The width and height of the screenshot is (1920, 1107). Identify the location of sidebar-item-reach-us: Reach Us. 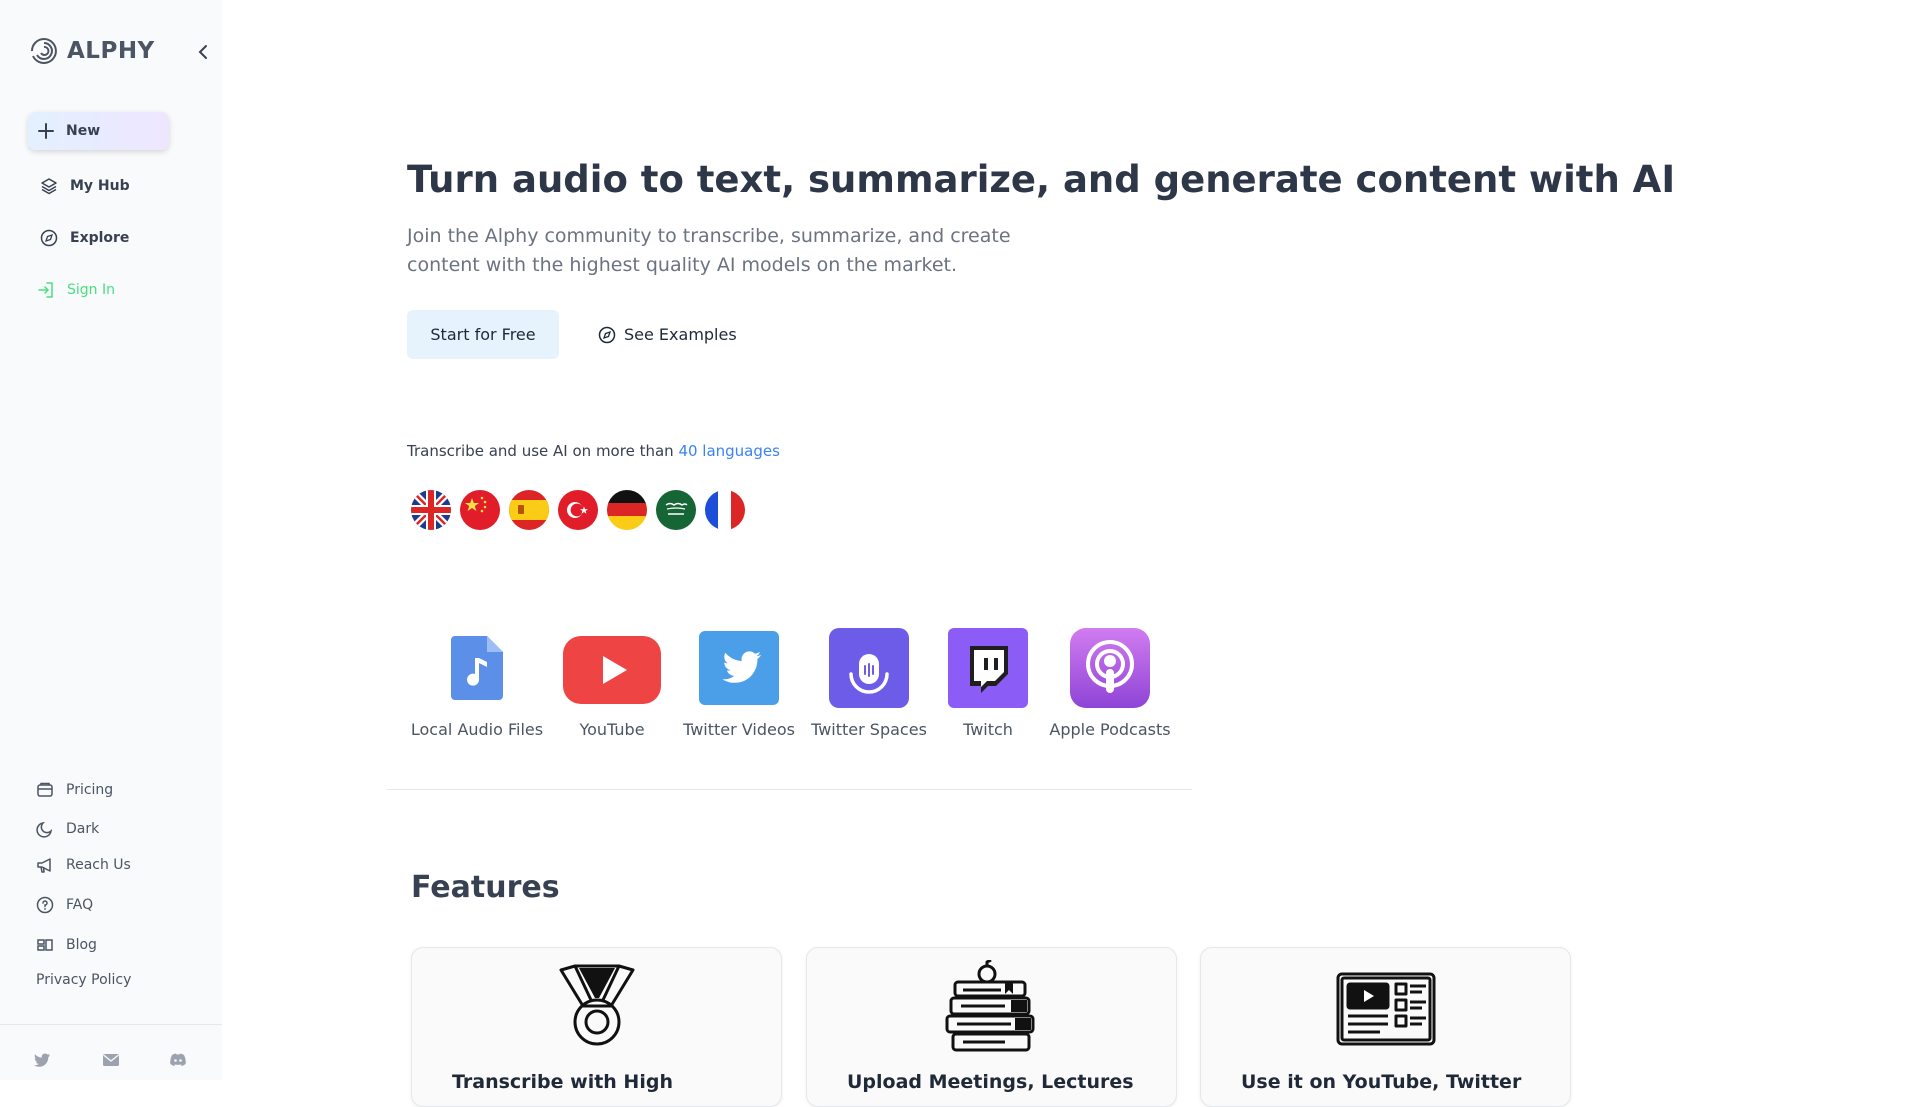
(83, 865).